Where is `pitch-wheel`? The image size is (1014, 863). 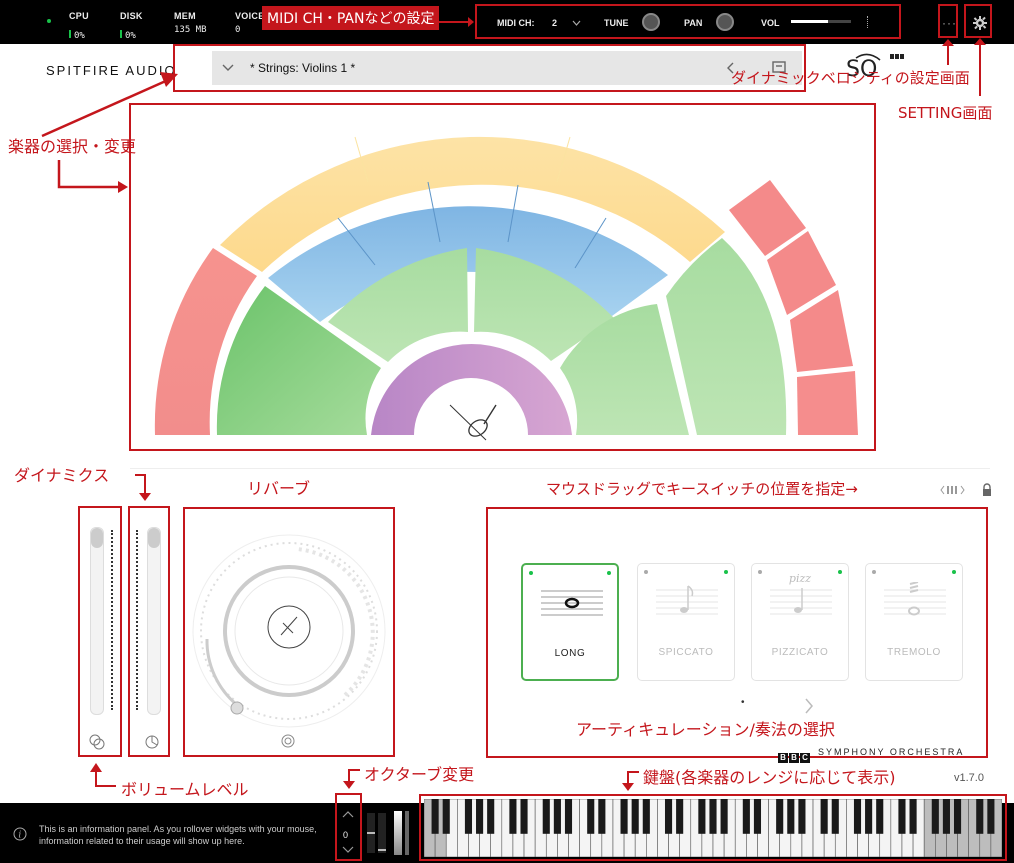
pitch-wheel is located at coordinates (371, 833).